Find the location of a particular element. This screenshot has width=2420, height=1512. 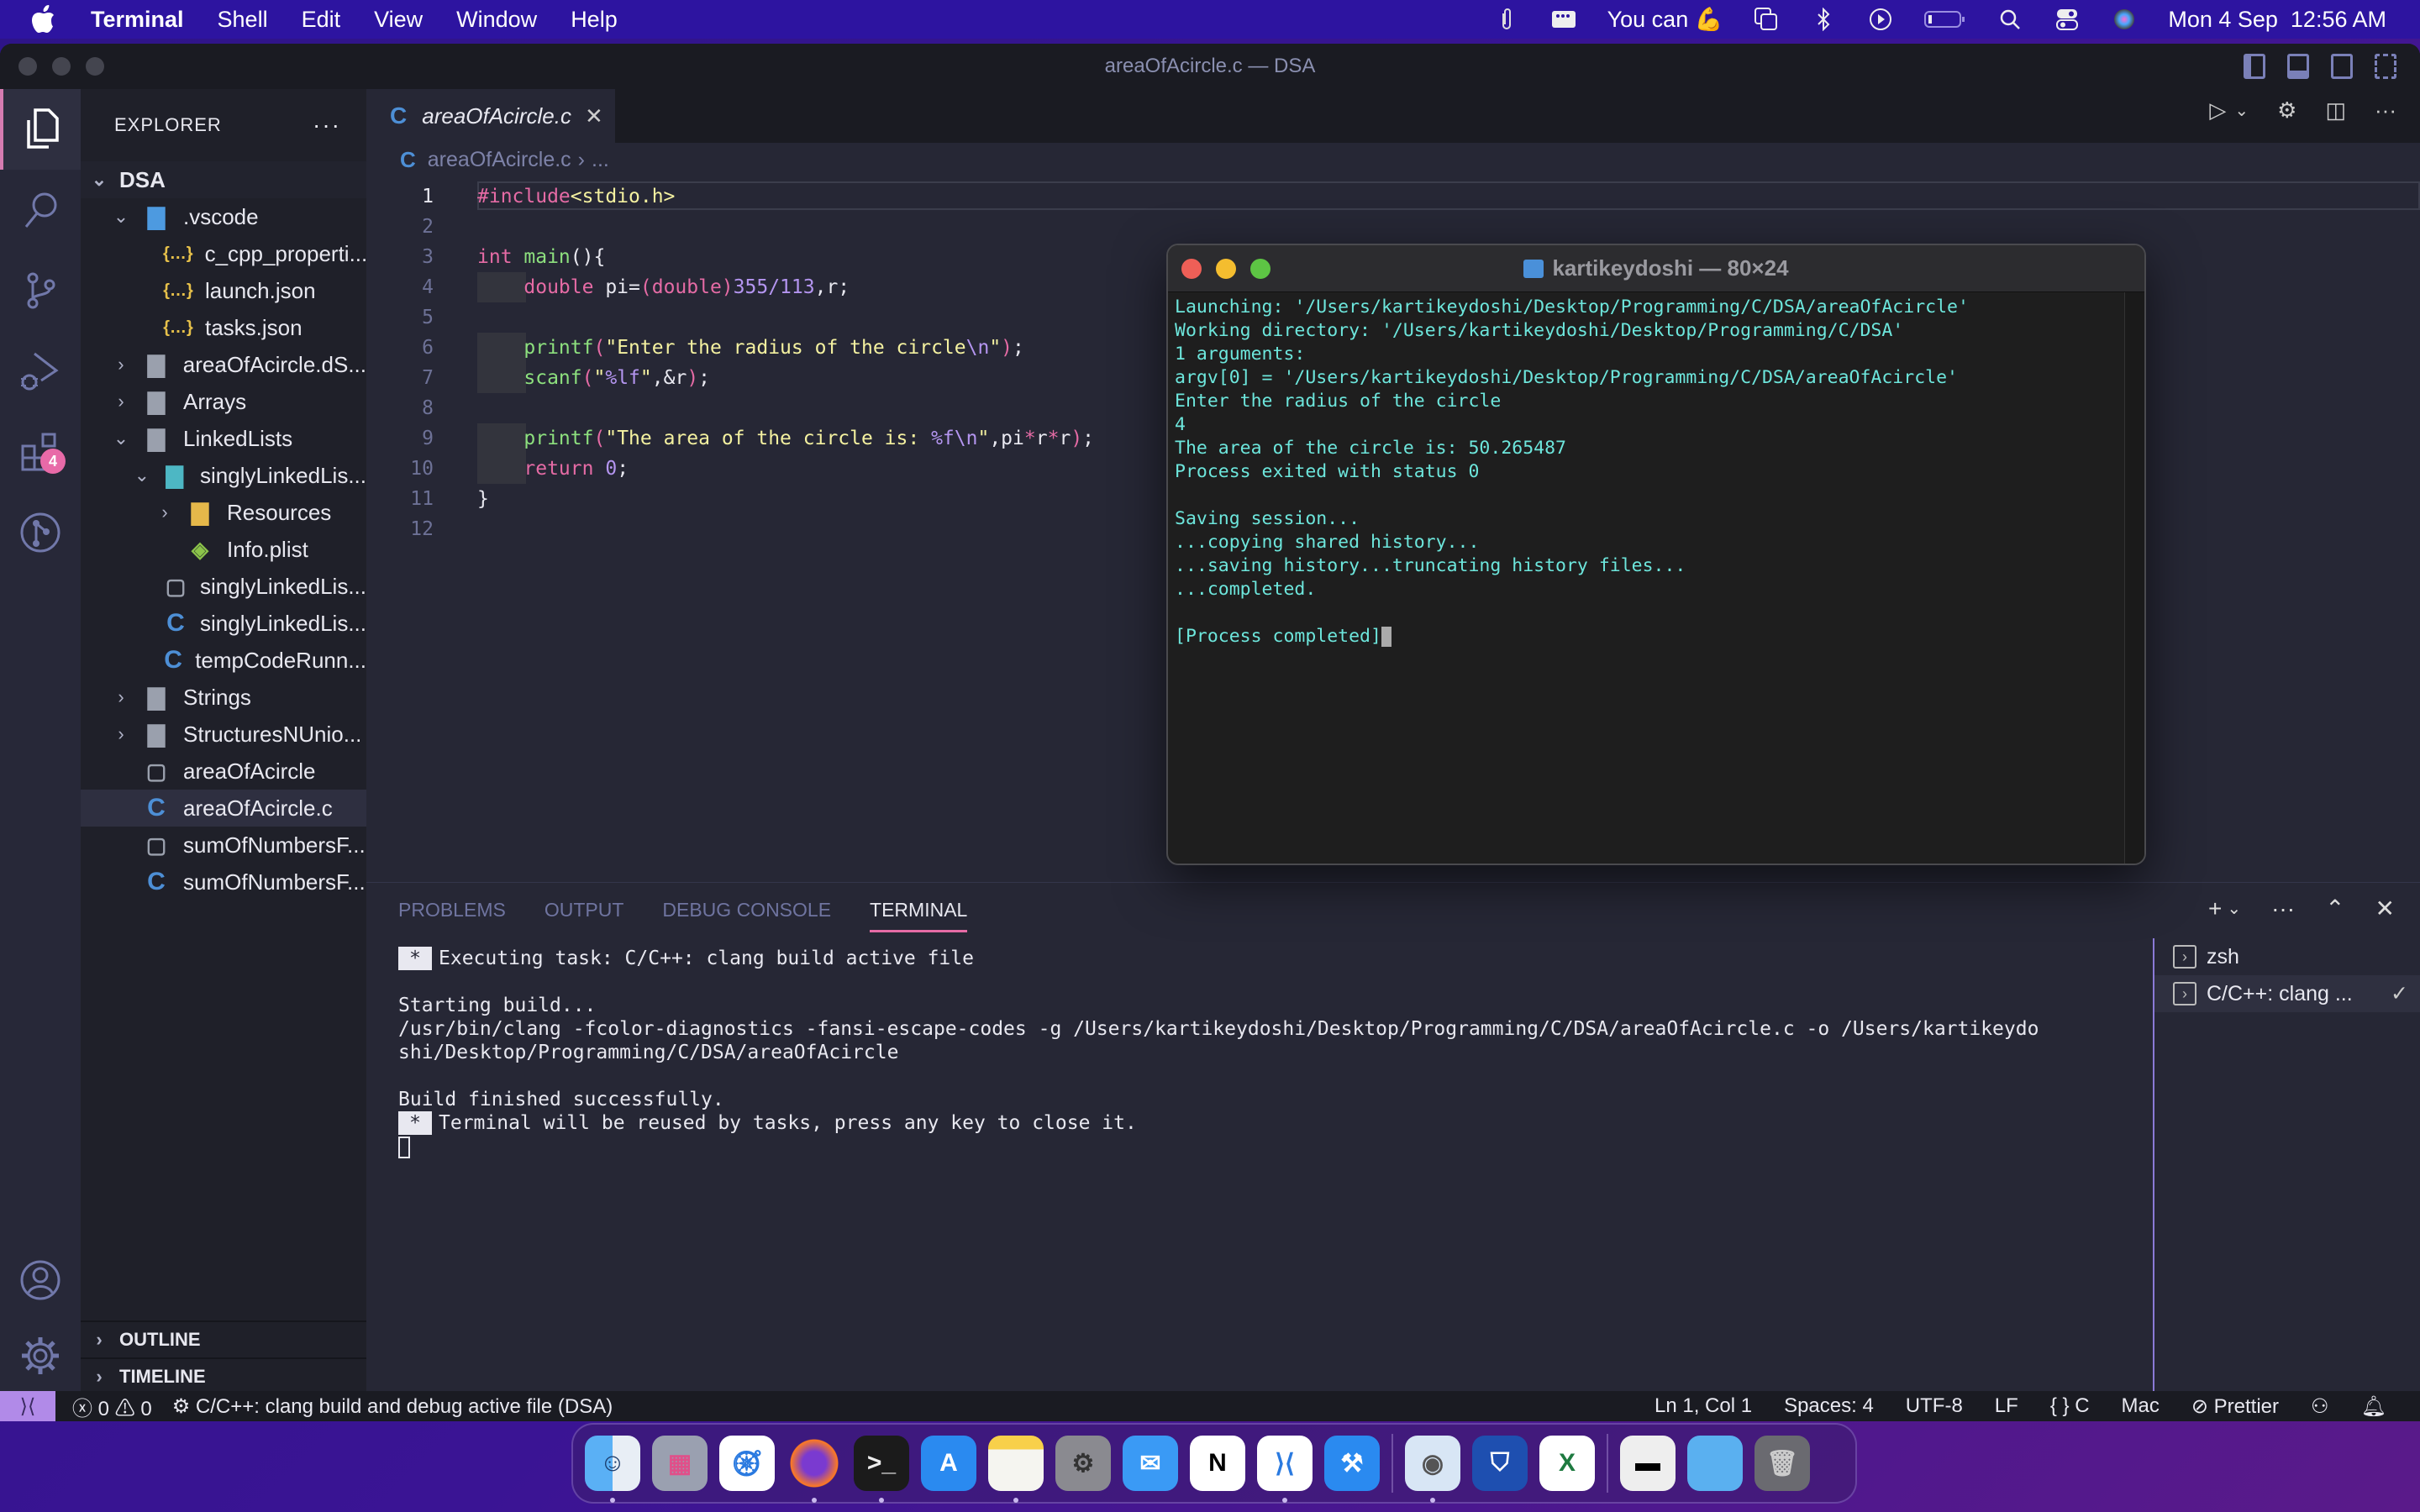

dock-app-finder: ☺ is located at coordinates (613, 1469).